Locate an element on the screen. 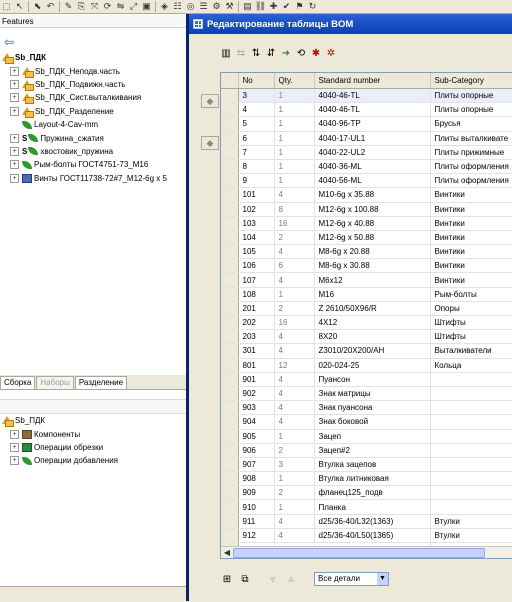 The height and width of the screenshot is (602, 512). tree-item: + Sb_ПДК_Сист.выталкивания is located at coordinates (95, 98).